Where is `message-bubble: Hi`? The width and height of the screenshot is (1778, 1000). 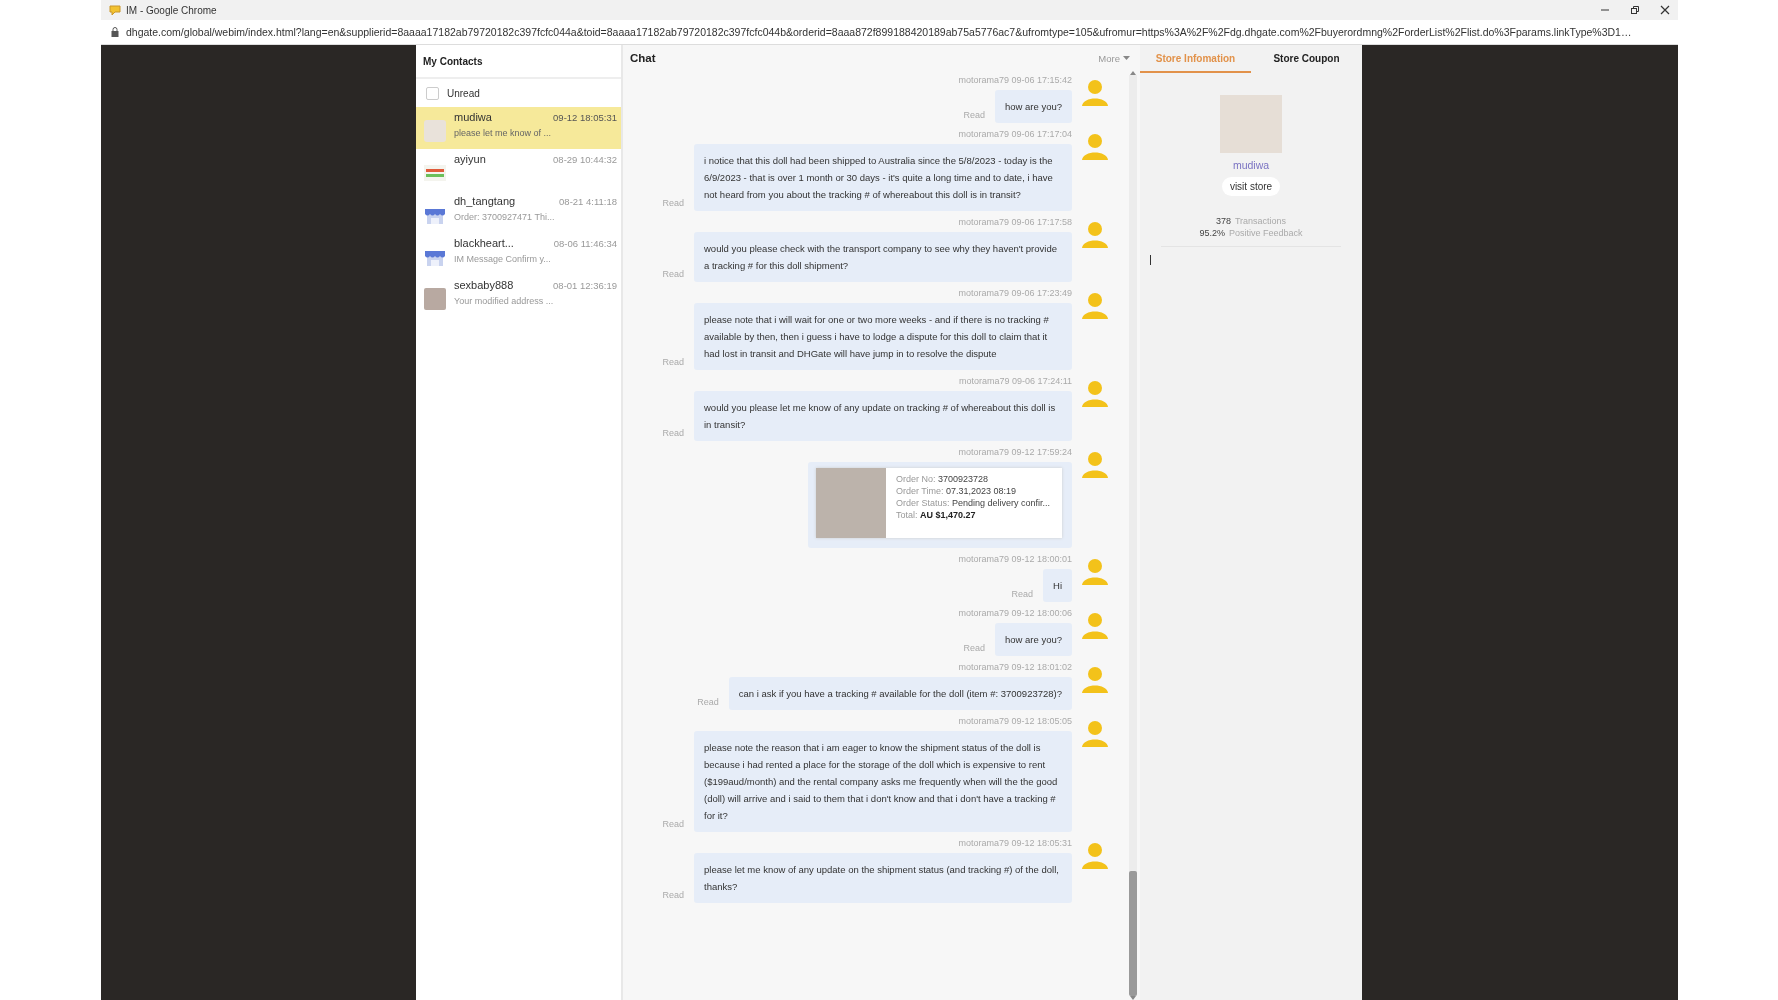 message-bubble: Hi is located at coordinates (1057, 585).